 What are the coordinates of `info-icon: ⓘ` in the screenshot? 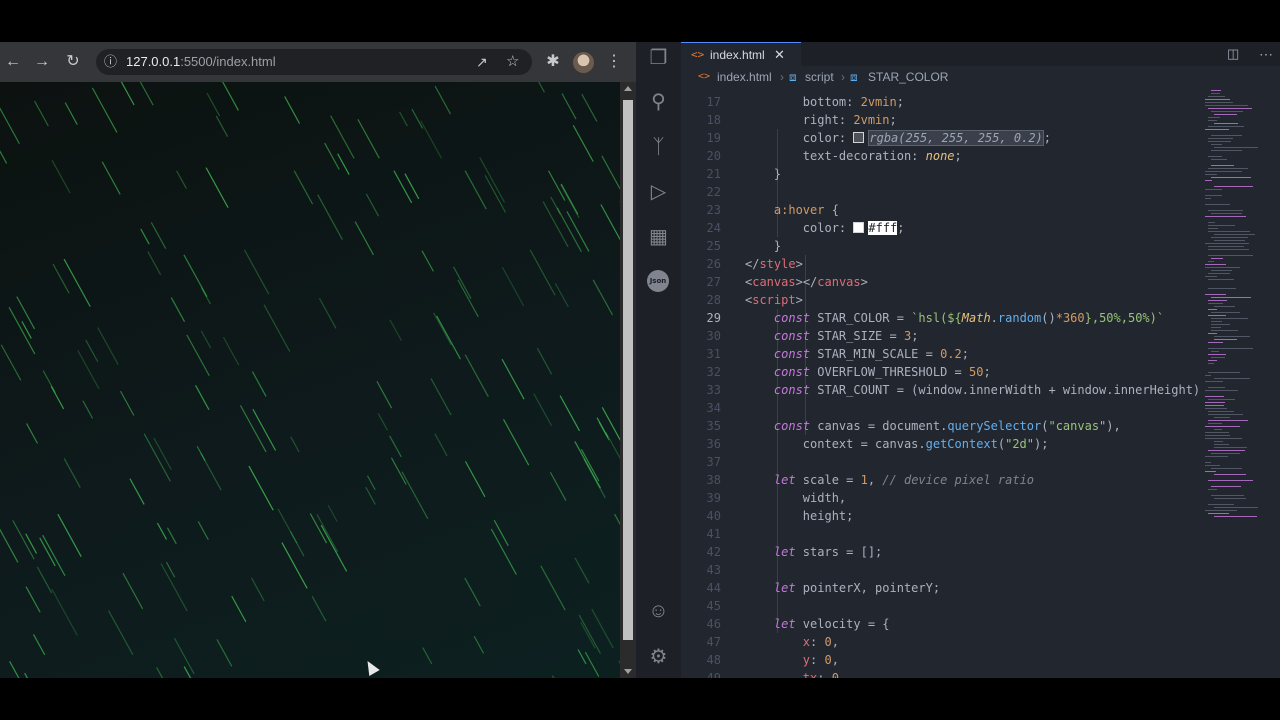 It's located at (110, 62).